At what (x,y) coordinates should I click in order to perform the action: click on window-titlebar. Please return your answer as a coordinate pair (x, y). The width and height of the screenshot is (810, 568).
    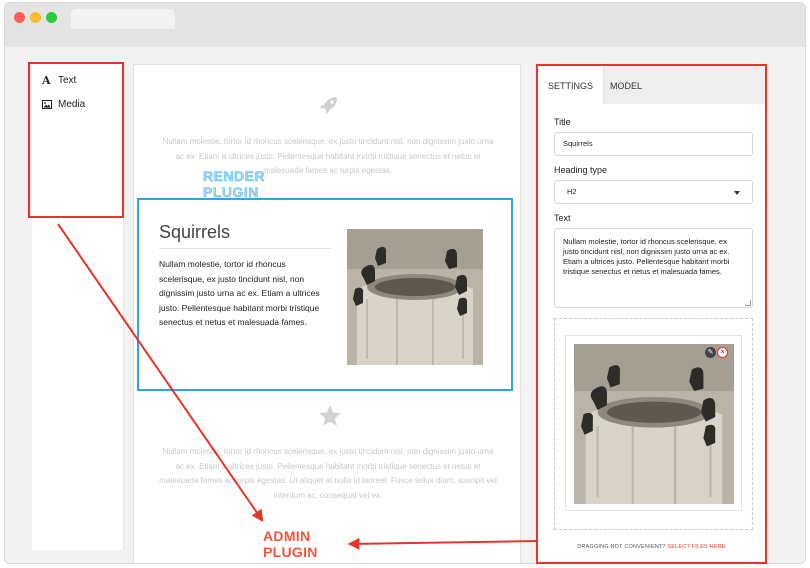
    Looking at the image, I should click on (405, 25).